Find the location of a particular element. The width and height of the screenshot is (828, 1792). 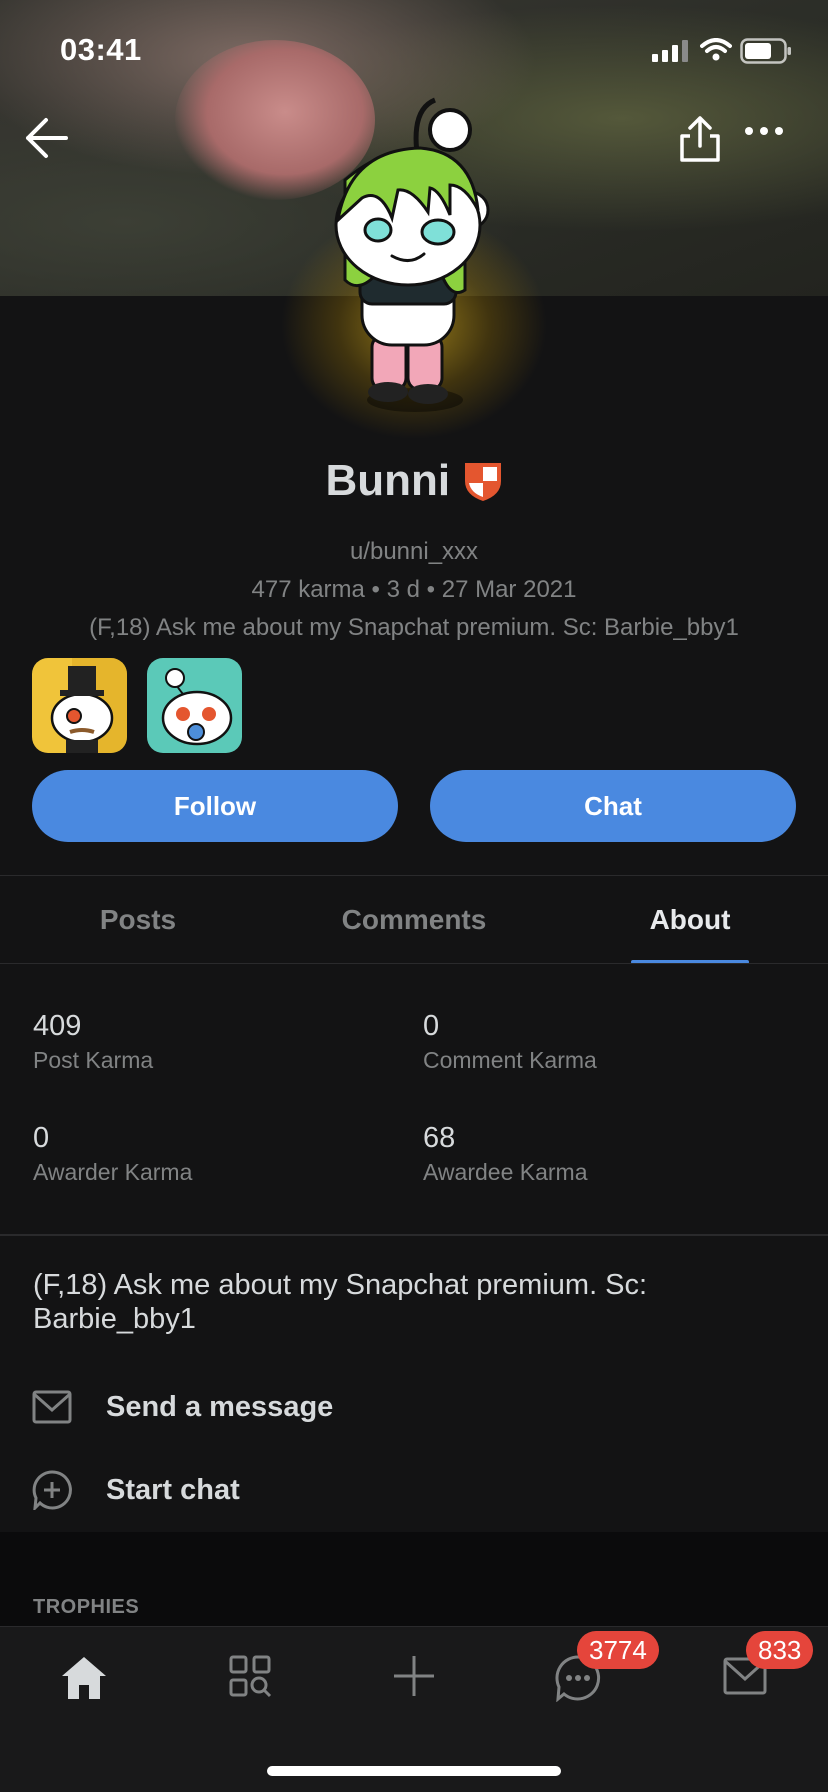

awarder-karma-value: 0 is located at coordinates (41, 1138).